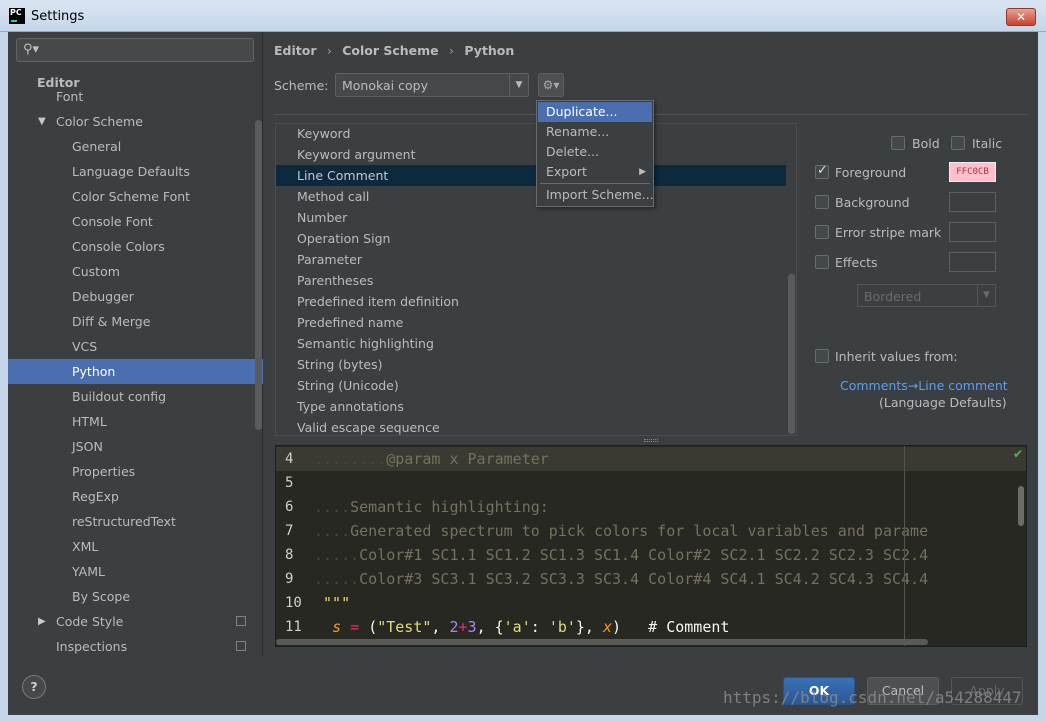 The height and width of the screenshot is (721, 1046). I want to click on sidebar-item-label: Font, so click(70, 96).